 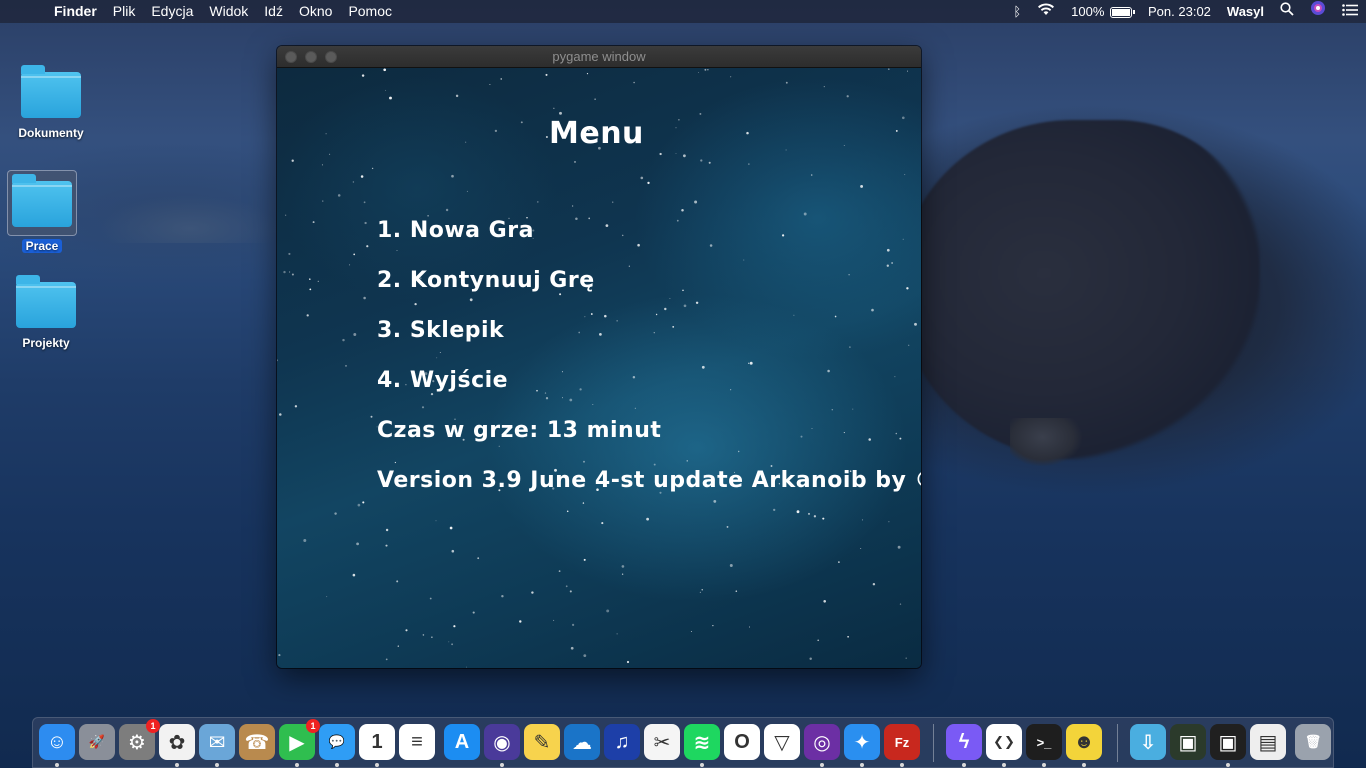 I want to click on menu-item-pomoc: Pomoc, so click(x=370, y=11).